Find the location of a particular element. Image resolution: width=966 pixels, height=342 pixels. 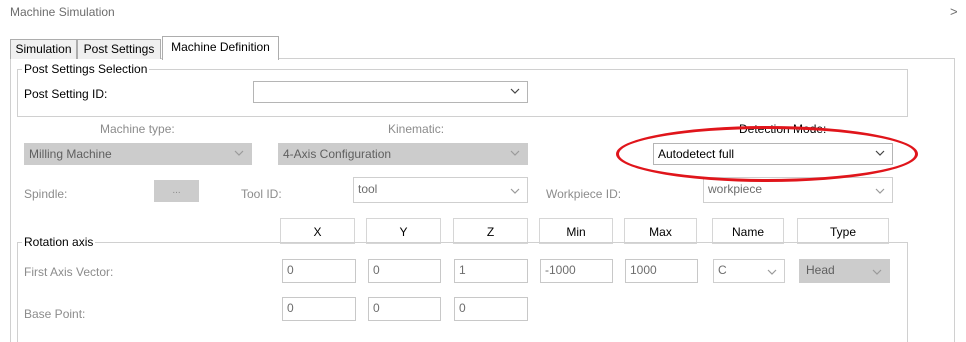

detection-mode-label: Detection Mode: is located at coordinates (783, 129).